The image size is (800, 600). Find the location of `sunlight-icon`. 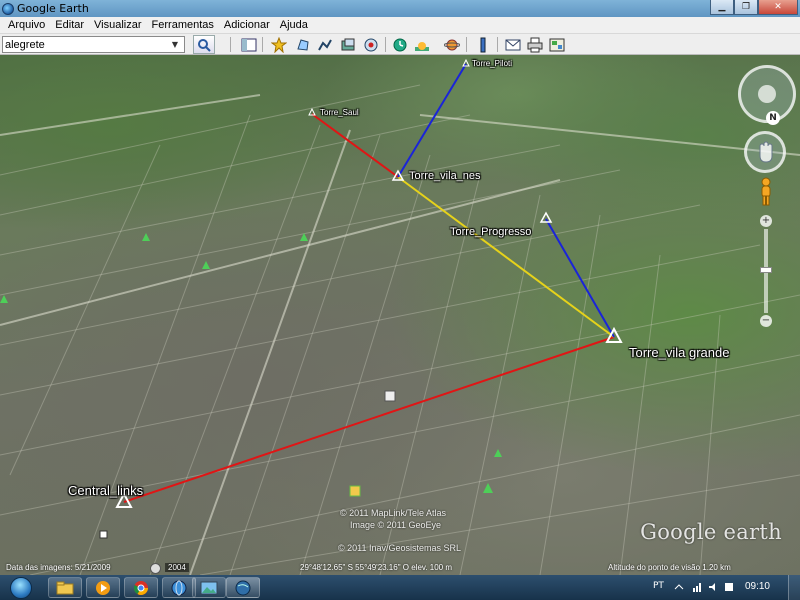

sunlight-icon is located at coordinates (421, 46).